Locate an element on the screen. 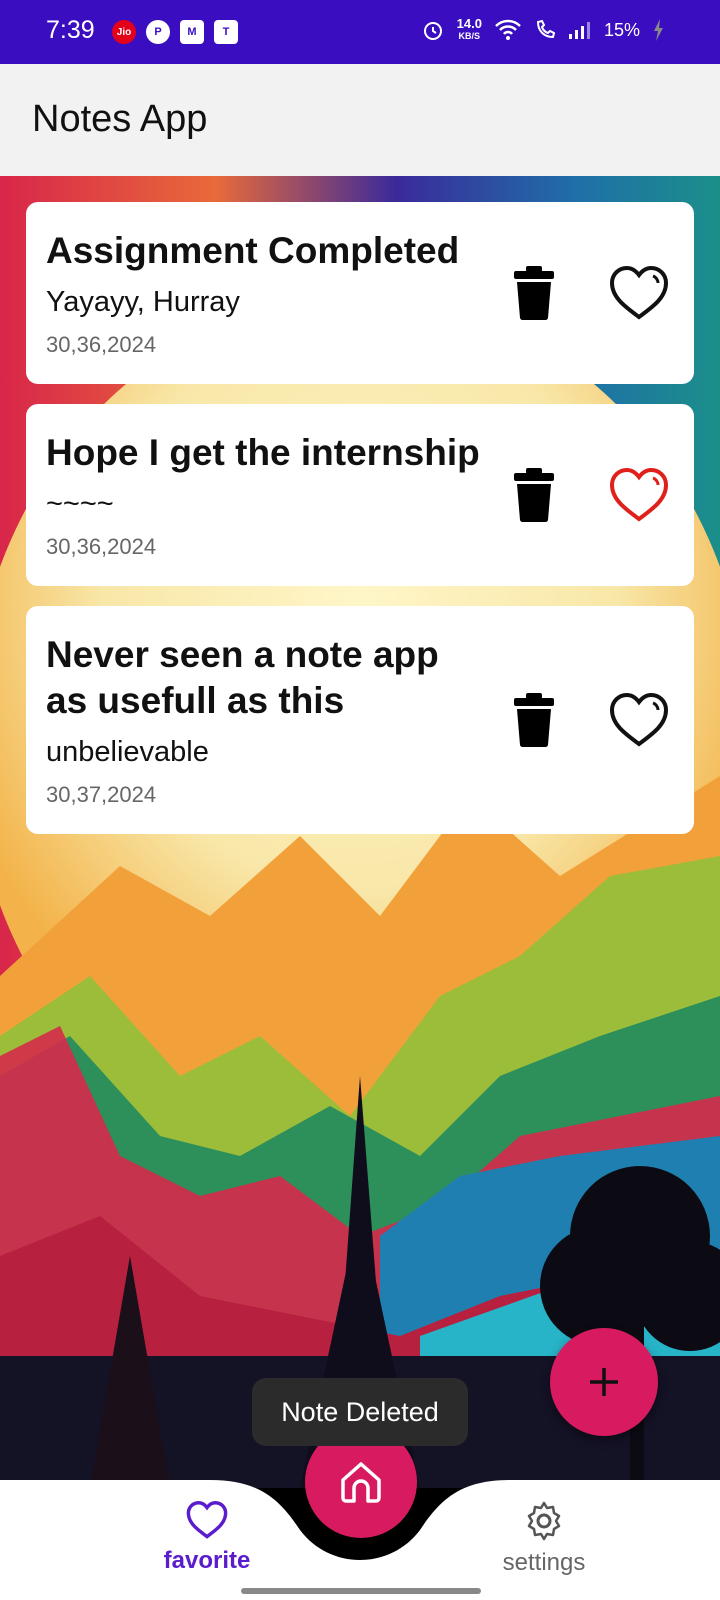  toast-message: Note Deleted is located at coordinates (360, 1412).